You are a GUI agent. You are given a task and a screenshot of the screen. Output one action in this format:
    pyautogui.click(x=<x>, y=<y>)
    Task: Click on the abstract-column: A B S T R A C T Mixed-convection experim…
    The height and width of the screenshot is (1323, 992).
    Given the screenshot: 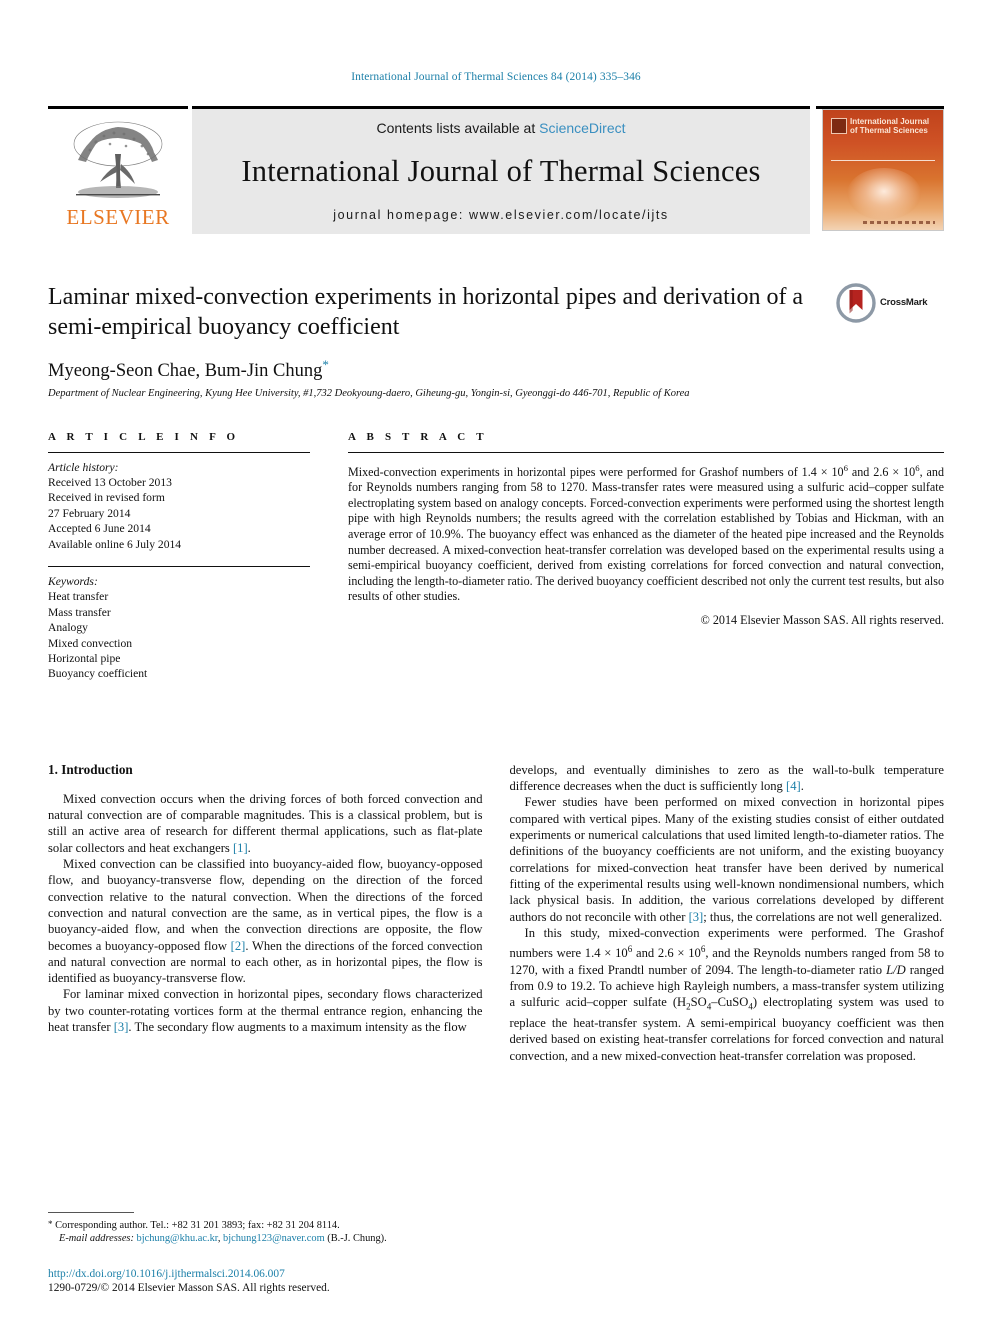 What is the action you would take?
    pyautogui.click(x=646, y=556)
    